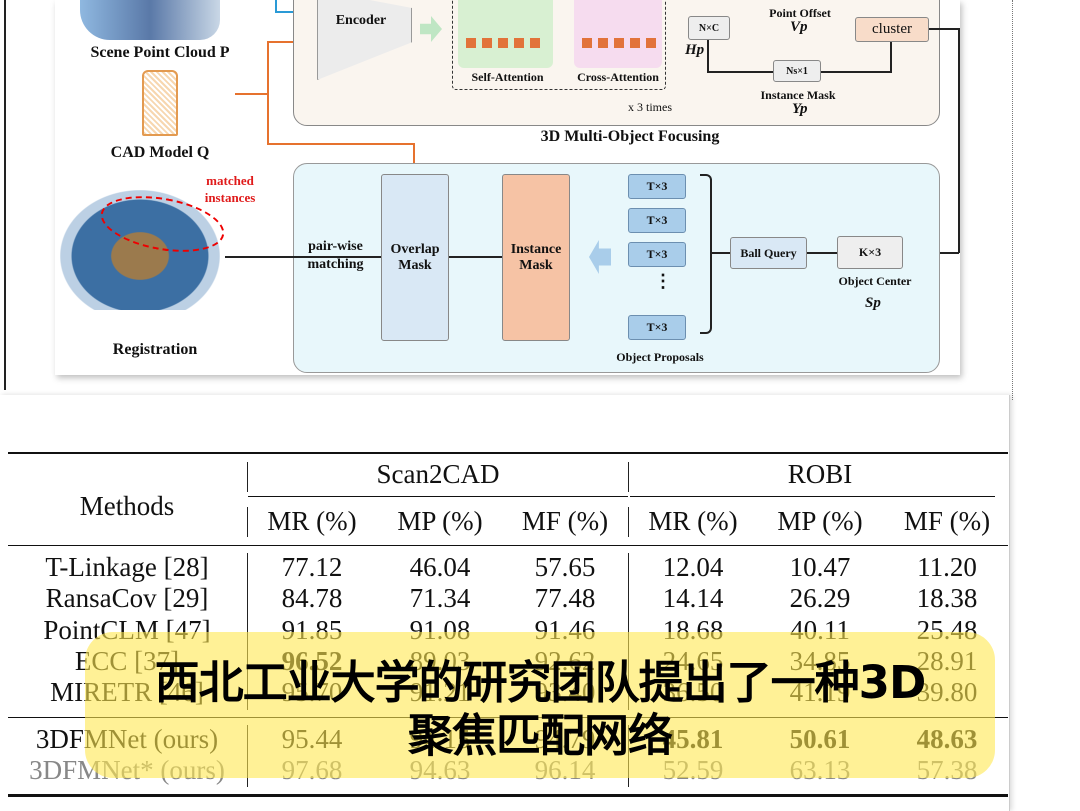 The height and width of the screenshot is (811, 1080). Describe the element at coordinates (160, 152) in the screenshot. I see `cad-label: CAD Model Q` at that location.